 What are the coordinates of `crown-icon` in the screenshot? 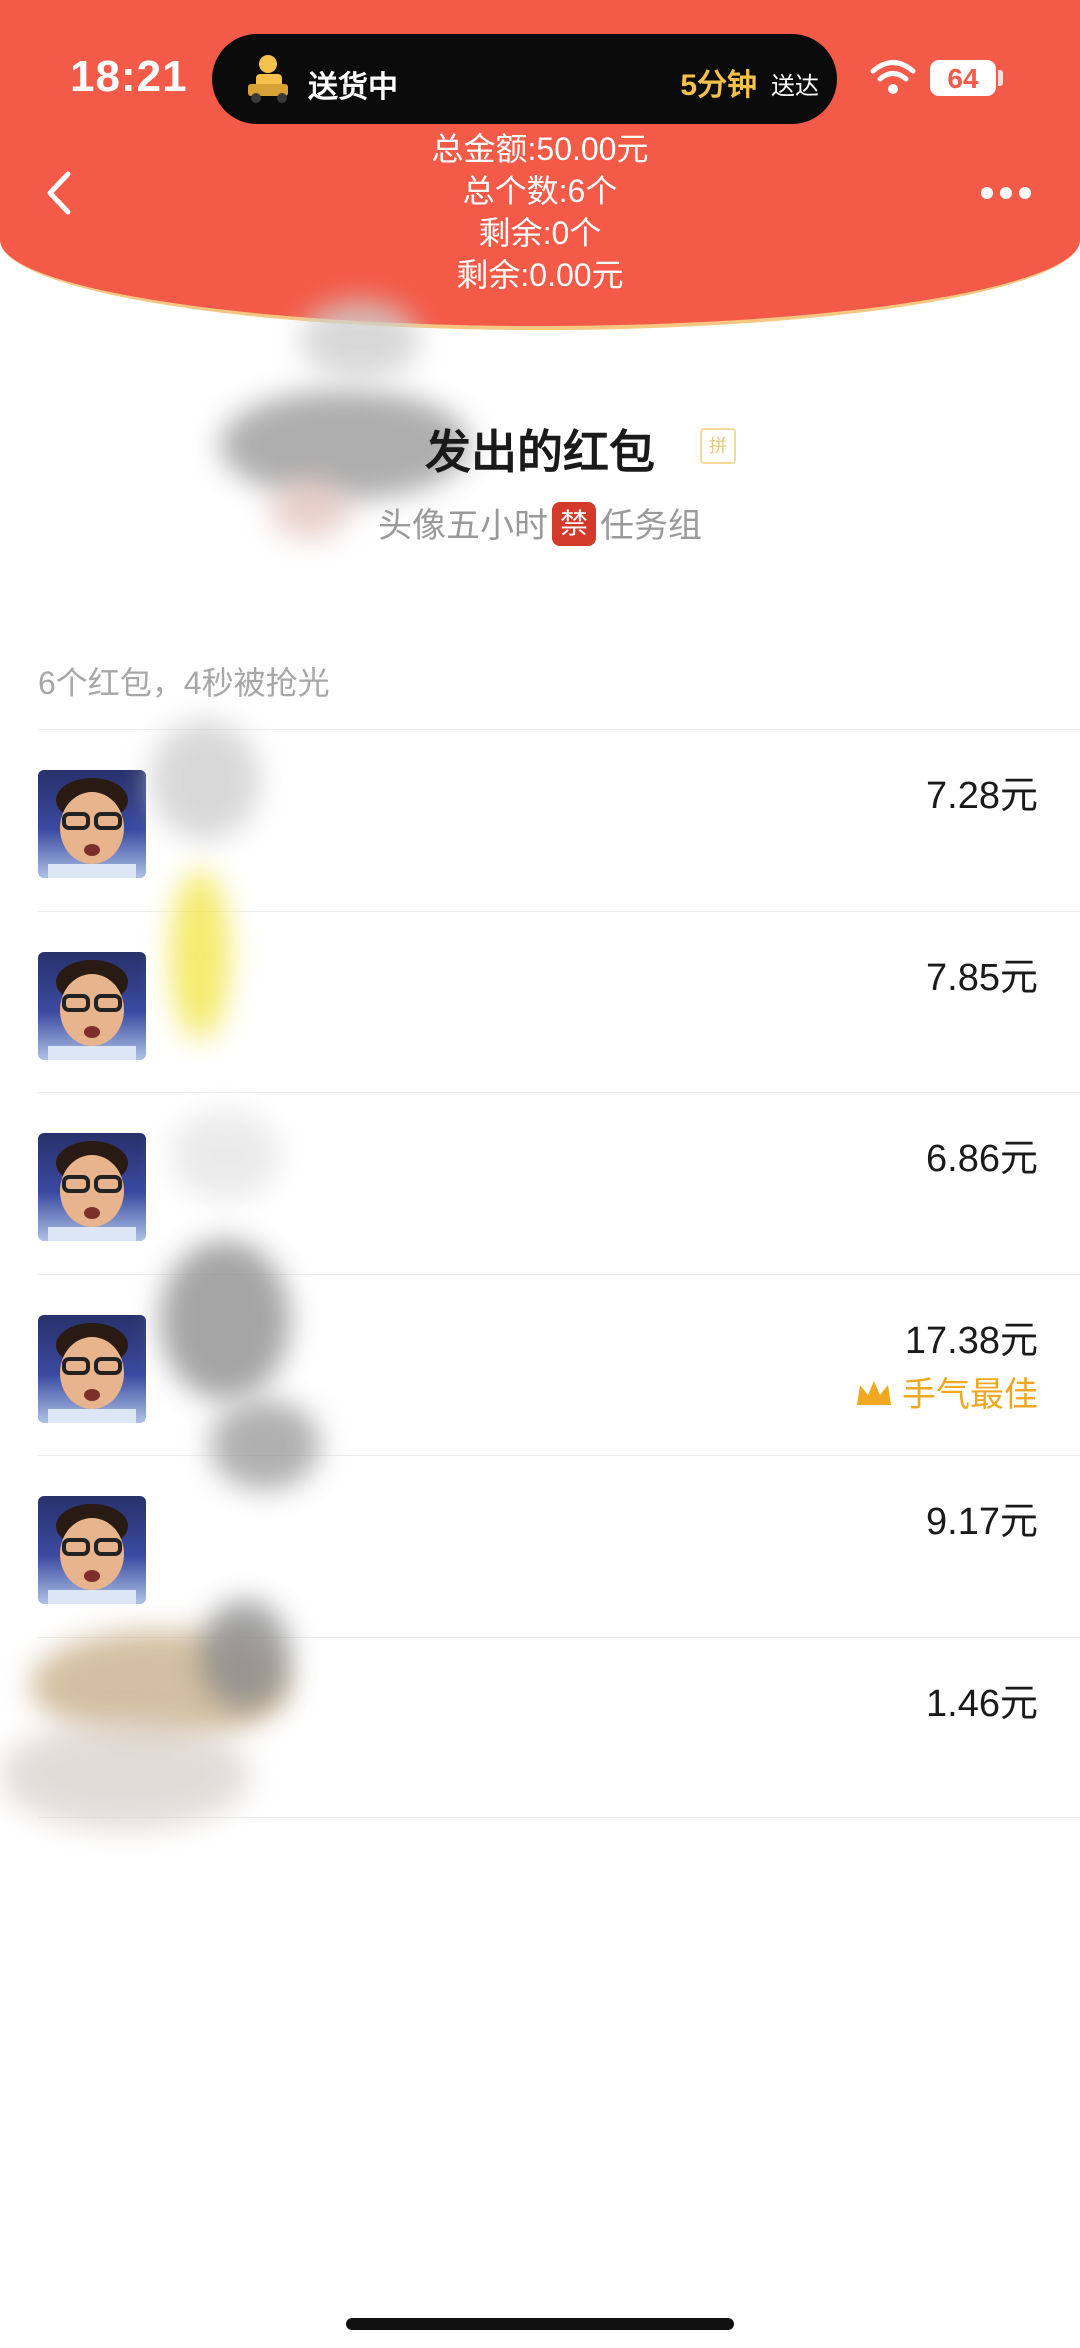 It's located at (874, 1392).